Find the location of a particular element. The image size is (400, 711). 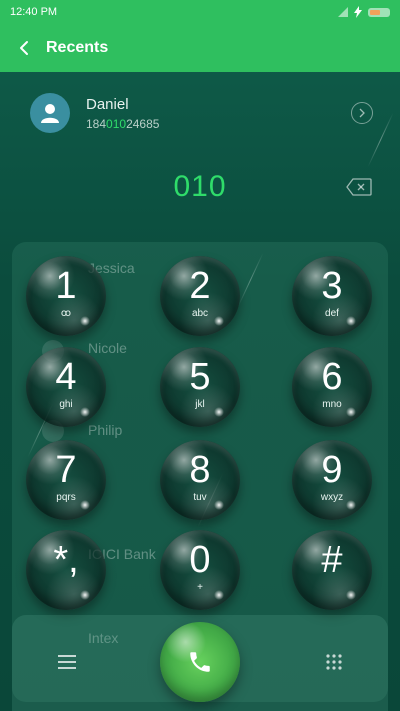

key-9: 9 wxyz is located at coordinates (332, 480).